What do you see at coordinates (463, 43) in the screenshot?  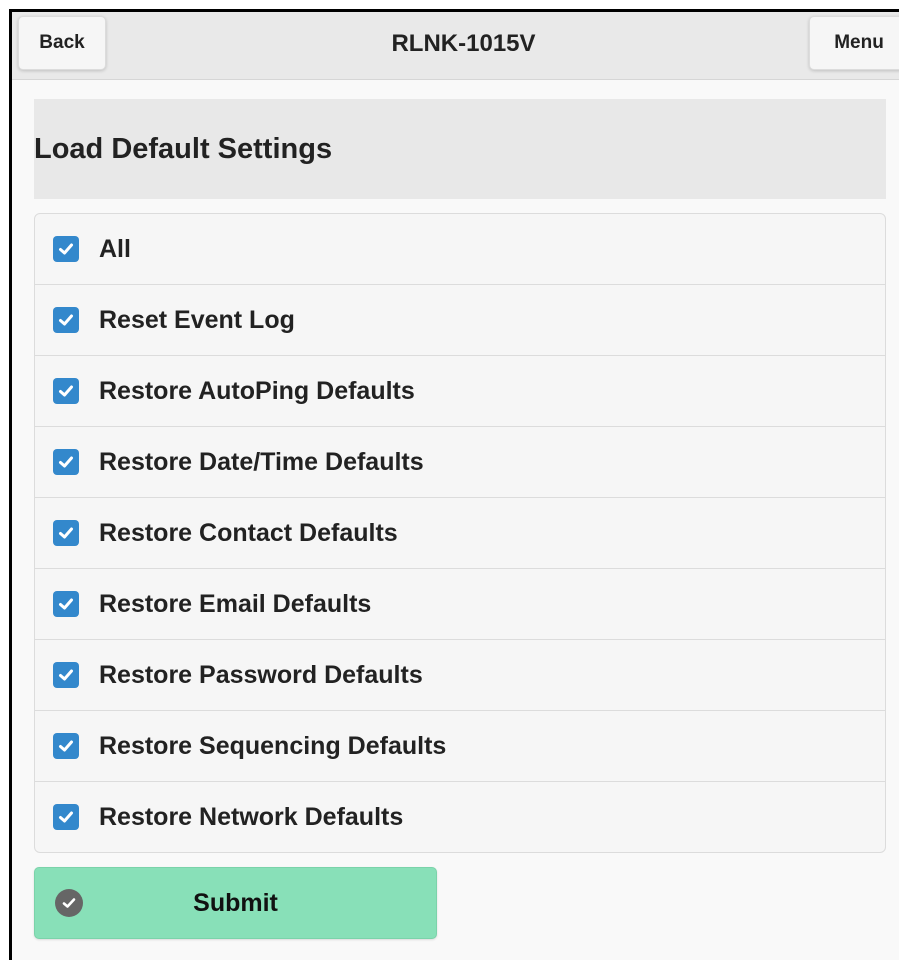 I see `page-title: RLNK-1015V` at bounding box center [463, 43].